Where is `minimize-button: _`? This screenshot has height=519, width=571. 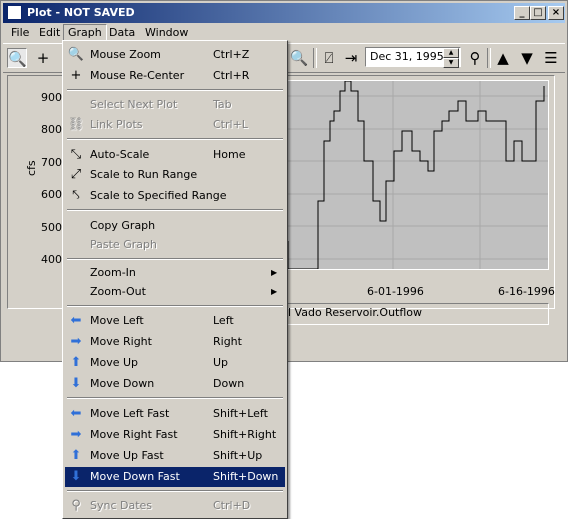
minimize-button: _ is located at coordinates (522, 13).